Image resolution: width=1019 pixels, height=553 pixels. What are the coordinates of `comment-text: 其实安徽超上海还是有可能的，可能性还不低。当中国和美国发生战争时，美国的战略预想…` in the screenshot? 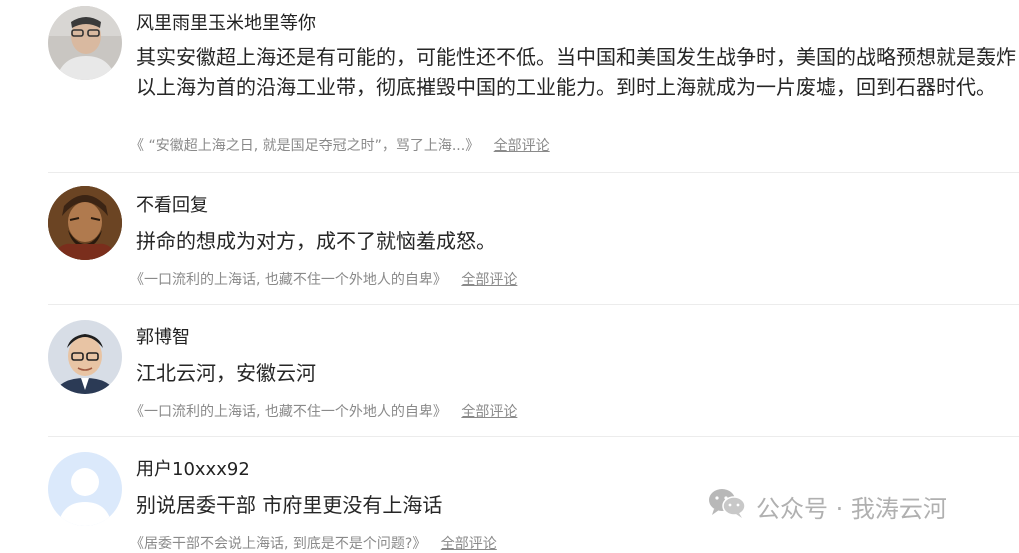 It's located at (576, 72).